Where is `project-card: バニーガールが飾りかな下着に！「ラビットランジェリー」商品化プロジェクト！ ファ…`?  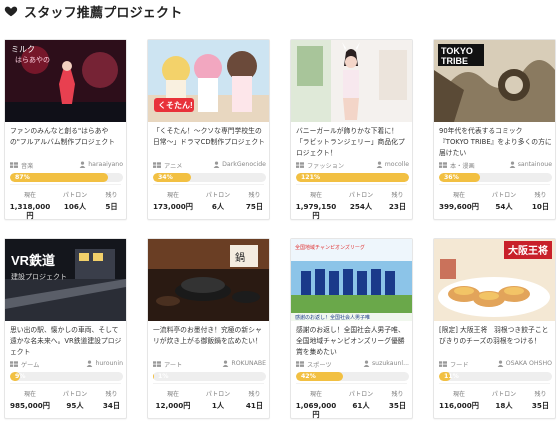 project-card: バニーガールが飾りかな下着に！「ラビットランジェリー」商品化プロジェクト！ ファ… is located at coordinates (351, 129).